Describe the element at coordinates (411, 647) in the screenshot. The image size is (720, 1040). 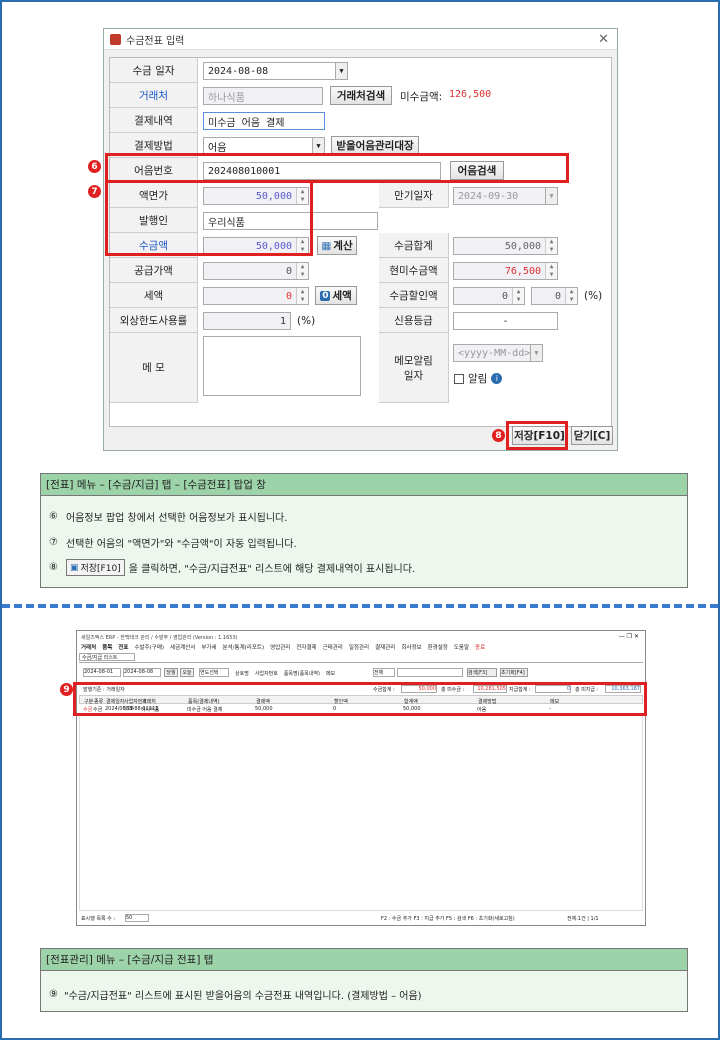
I see `menu-item: 회사정보` at that location.